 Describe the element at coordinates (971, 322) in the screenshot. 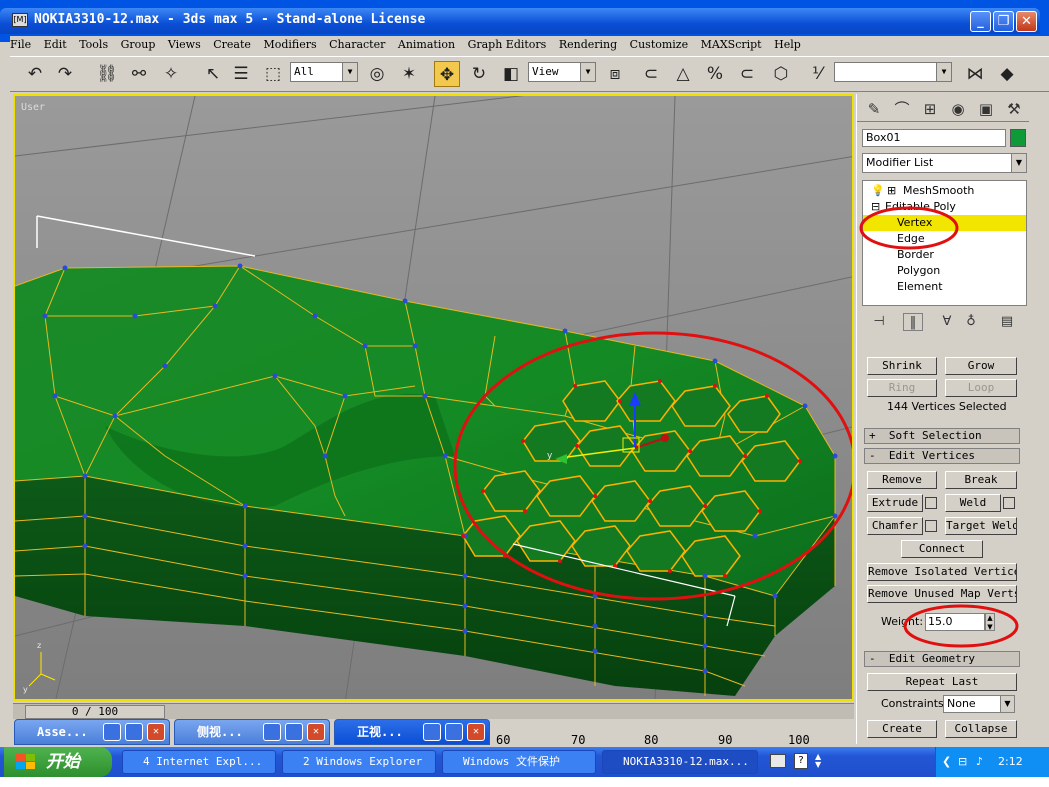

I see `remove-modifier-icon: ♁` at that location.